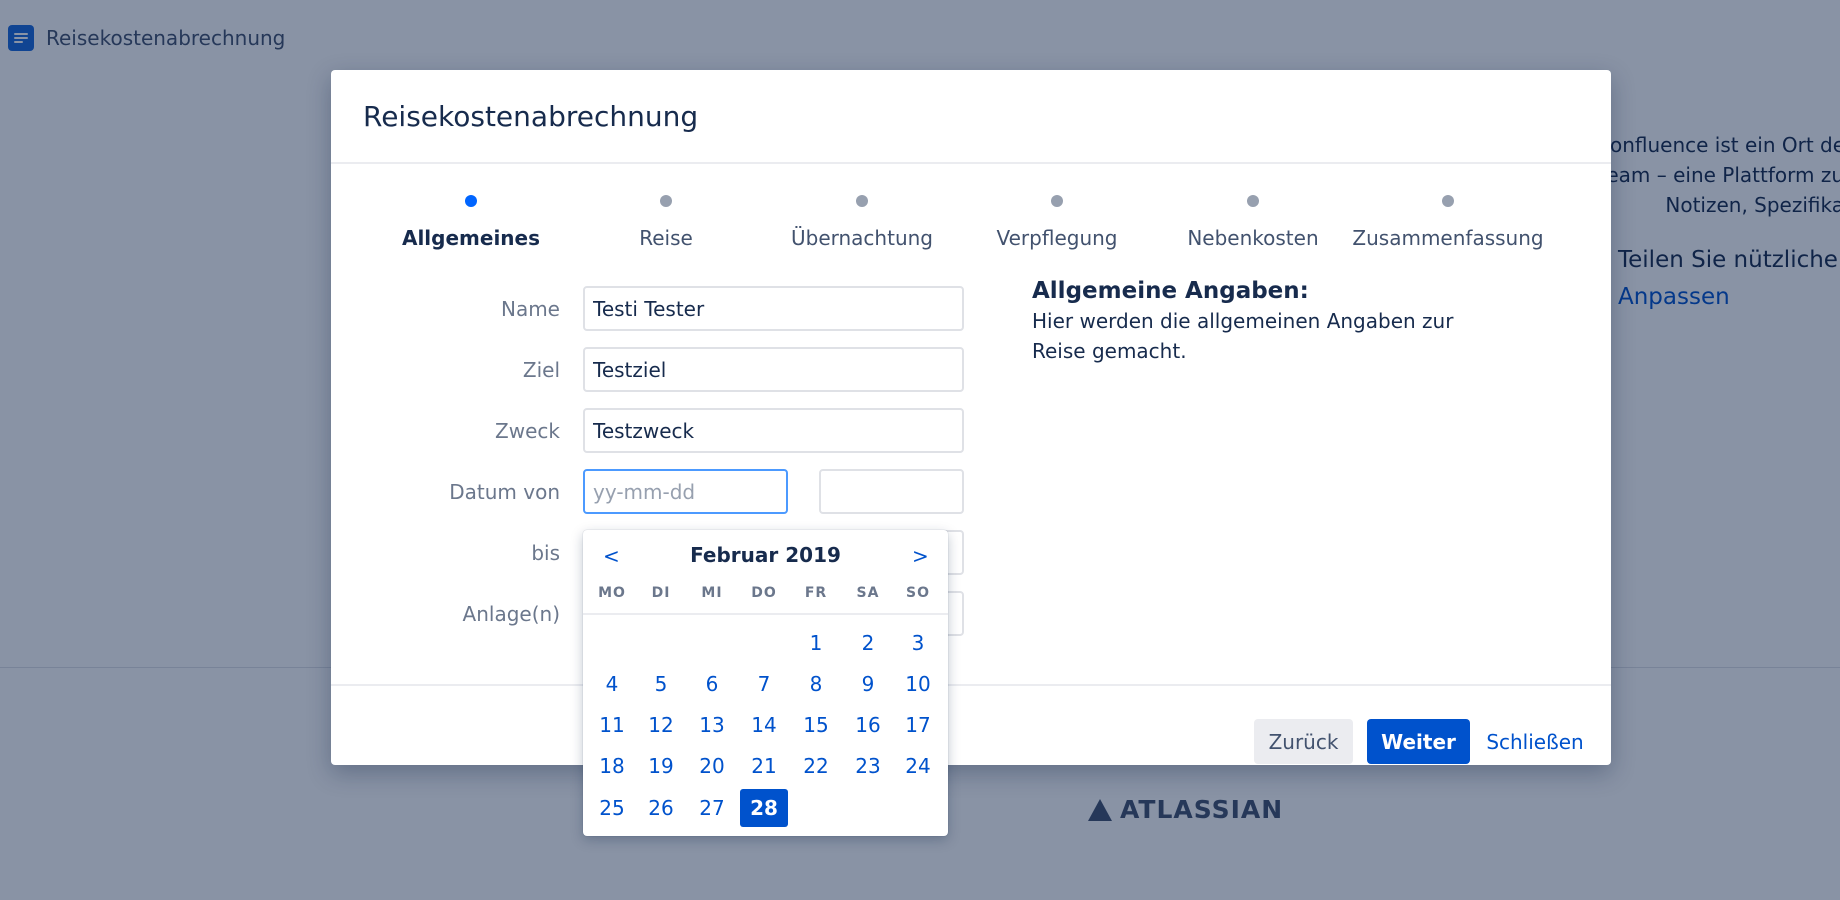  Describe the element at coordinates (612, 766) in the screenshot. I see `calendar-day: 18` at that location.